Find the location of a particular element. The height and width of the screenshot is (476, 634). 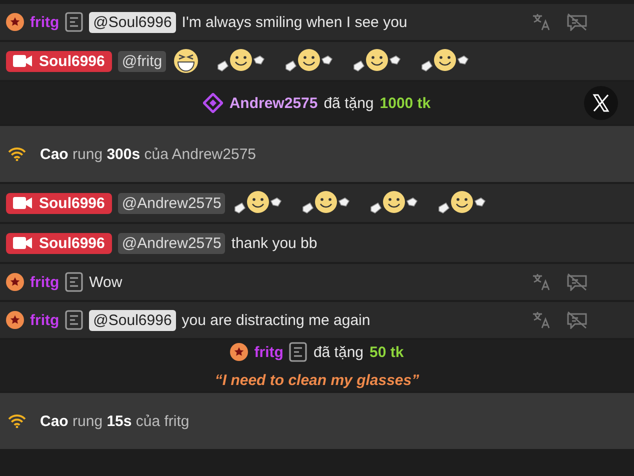

close-button is located at coordinates (601, 103).